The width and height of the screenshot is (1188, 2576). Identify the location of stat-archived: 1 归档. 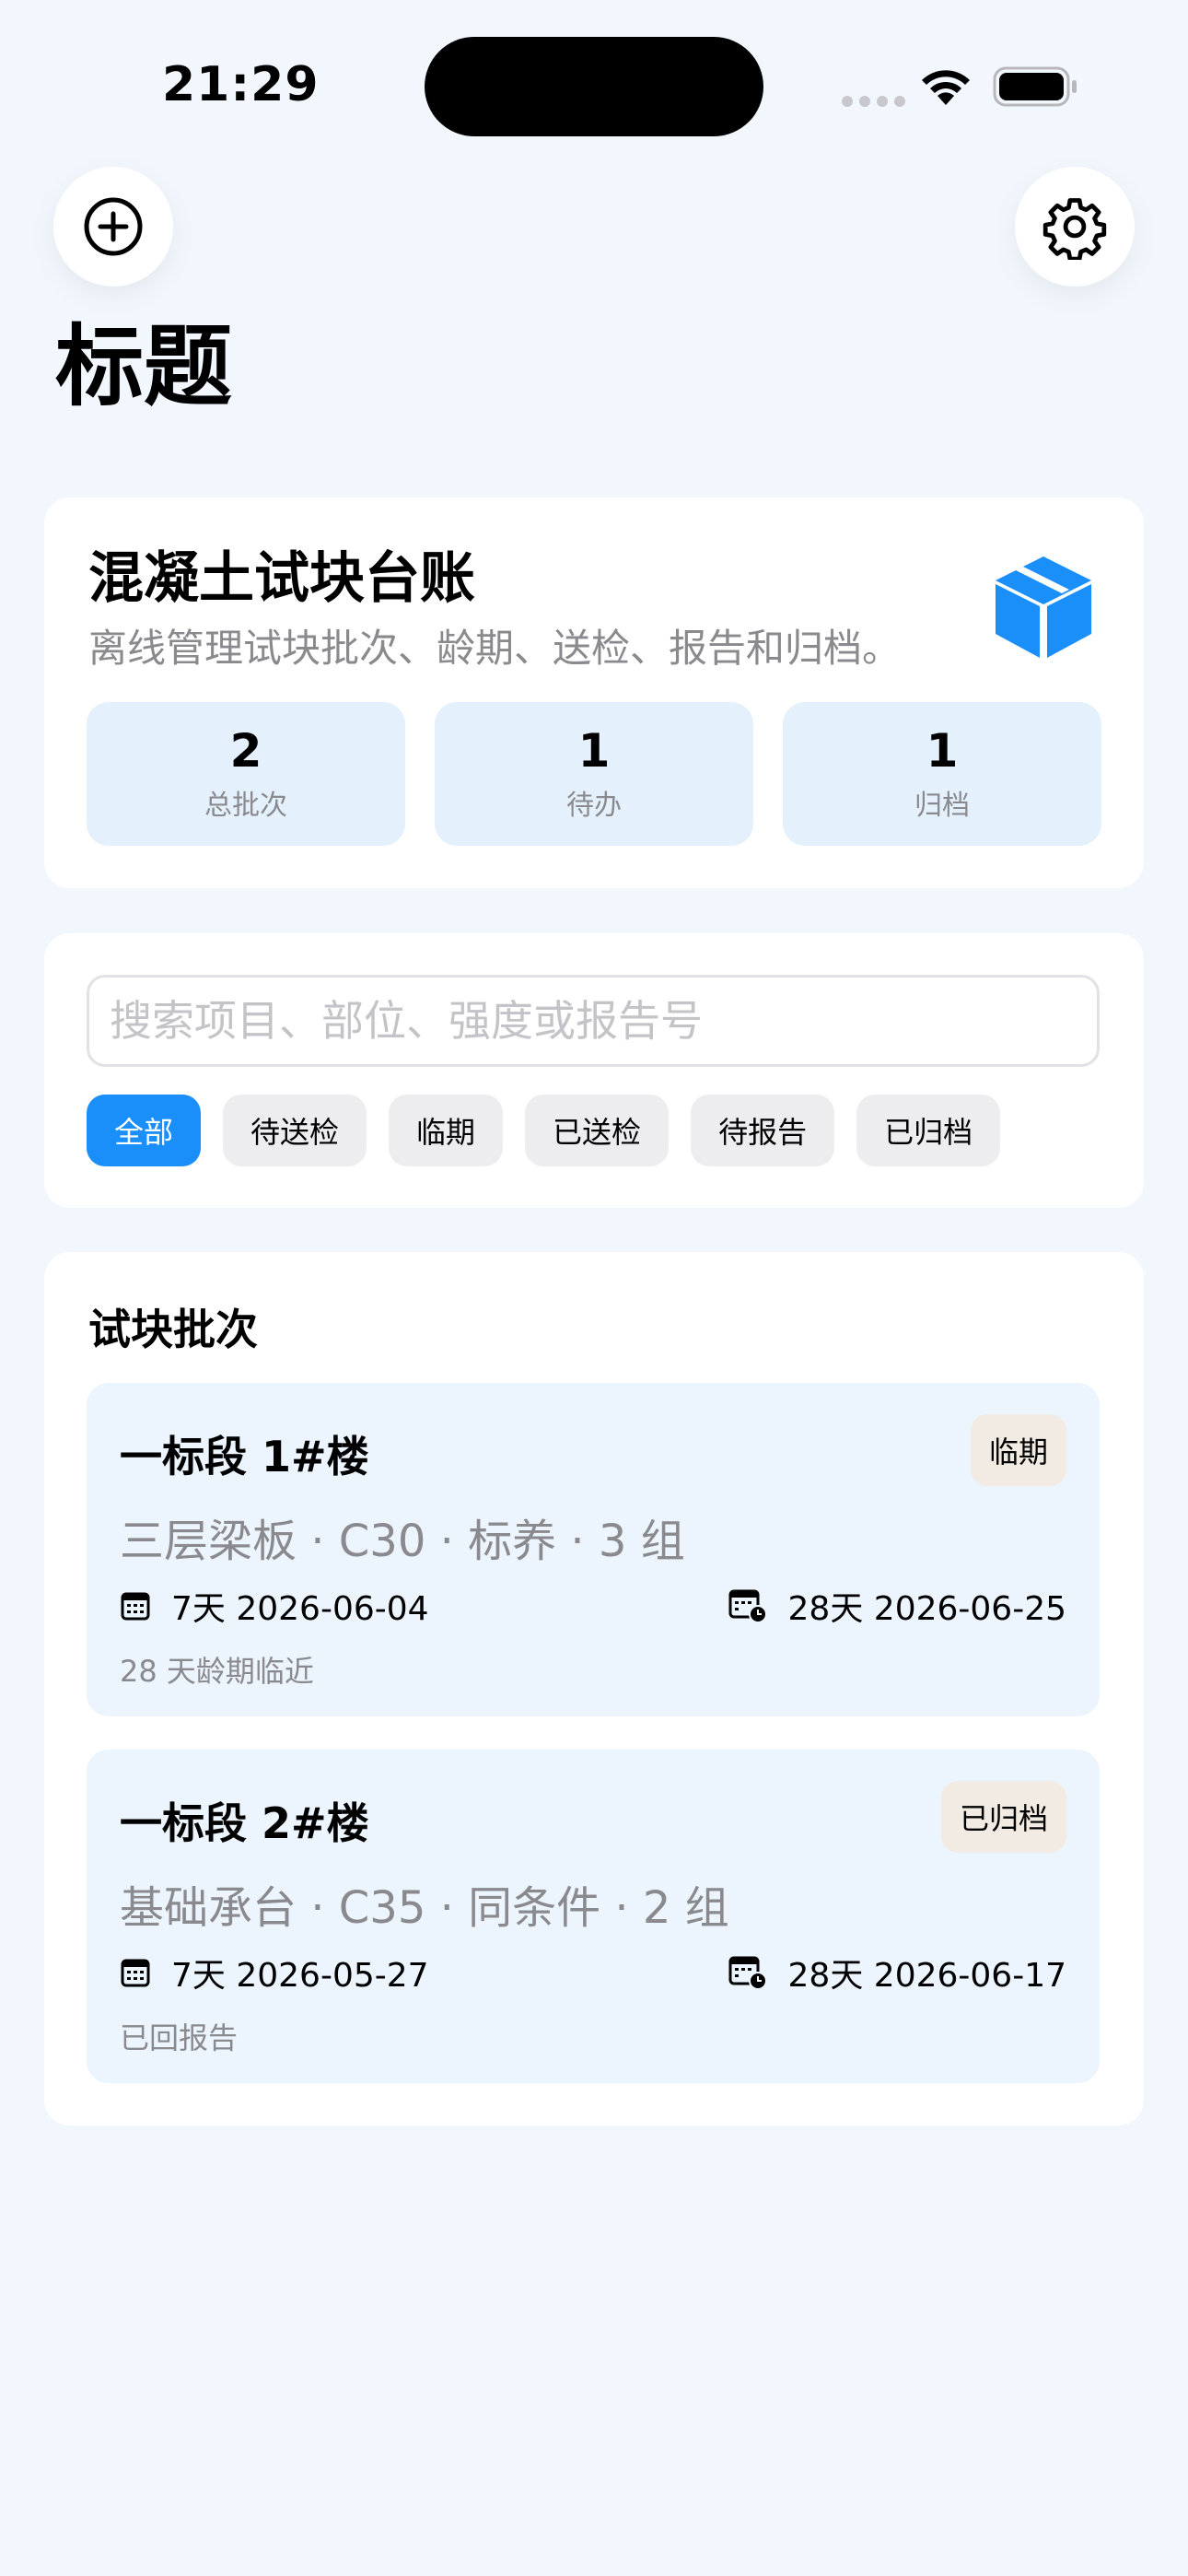
(942, 774).